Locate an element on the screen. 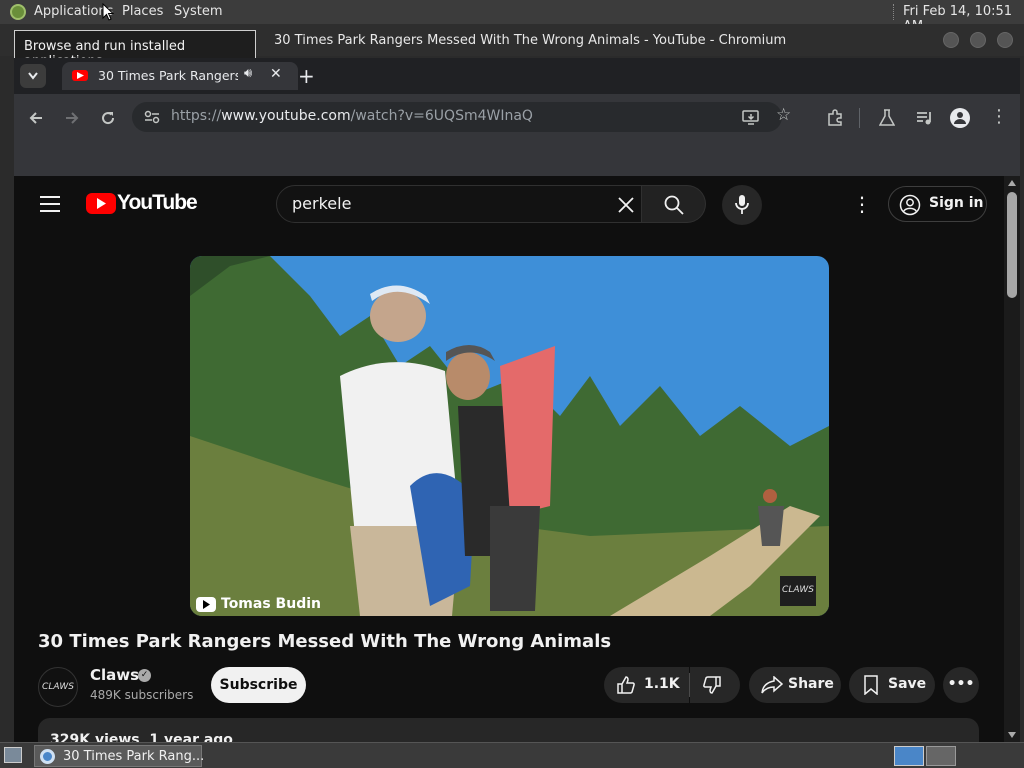  url-scheme: https:// is located at coordinates (196, 116).